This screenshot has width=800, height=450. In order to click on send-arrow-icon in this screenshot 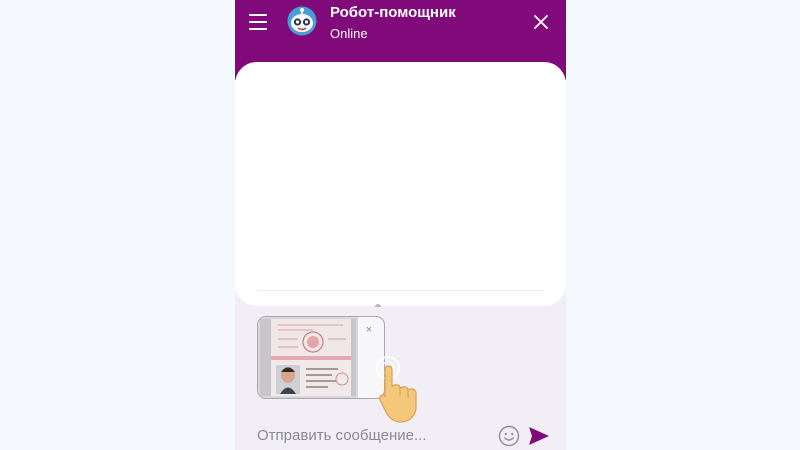, I will do `click(539, 436)`.